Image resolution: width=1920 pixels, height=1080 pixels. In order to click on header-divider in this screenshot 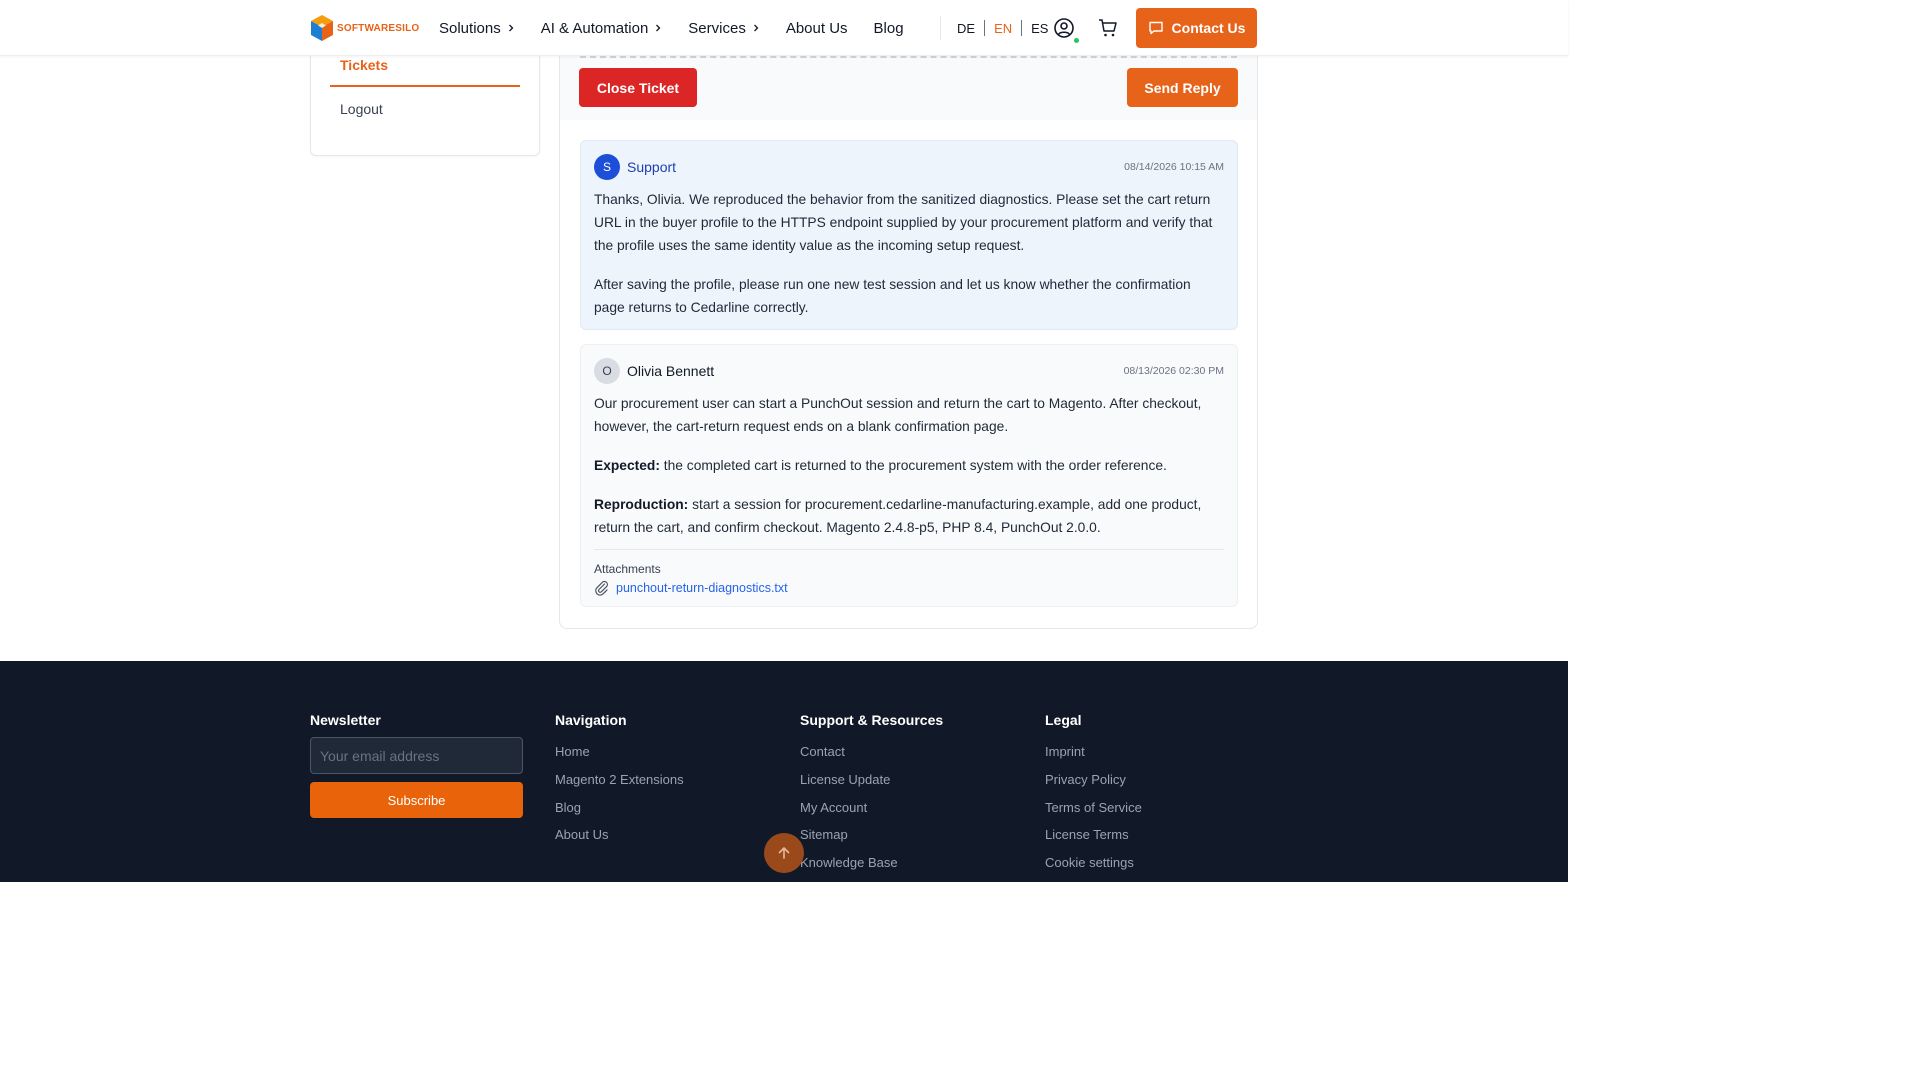, I will do `click(940, 28)`.